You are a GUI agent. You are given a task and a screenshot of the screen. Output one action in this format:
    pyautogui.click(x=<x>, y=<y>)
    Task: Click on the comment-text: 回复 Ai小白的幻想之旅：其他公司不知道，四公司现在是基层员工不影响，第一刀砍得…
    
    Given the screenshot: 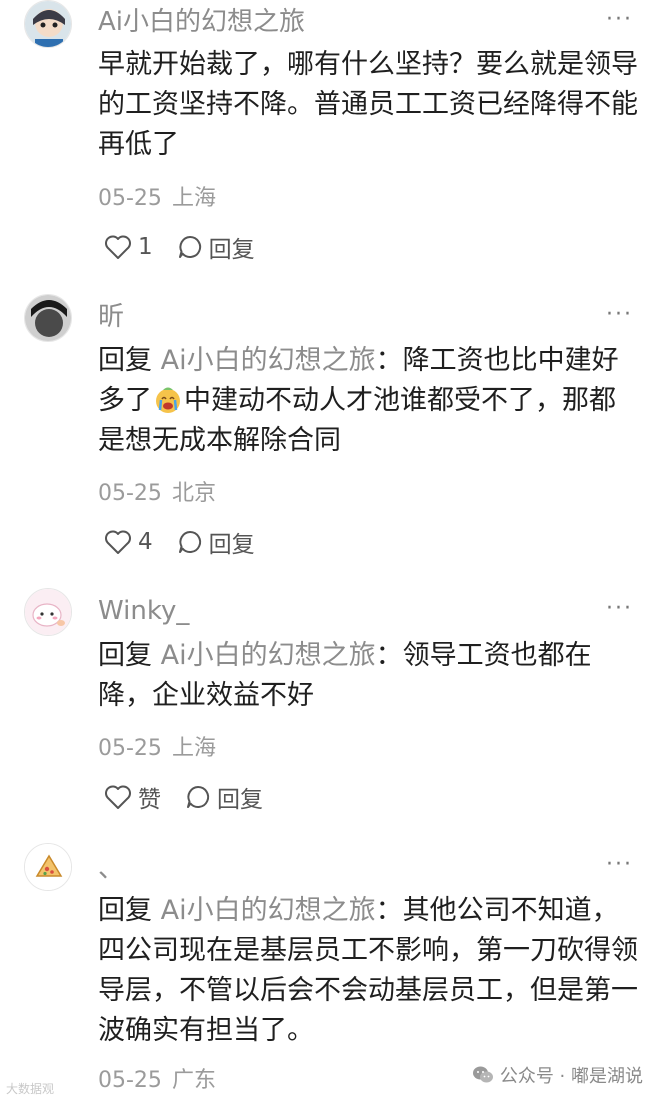 What is the action you would take?
    pyautogui.click(x=368, y=971)
    